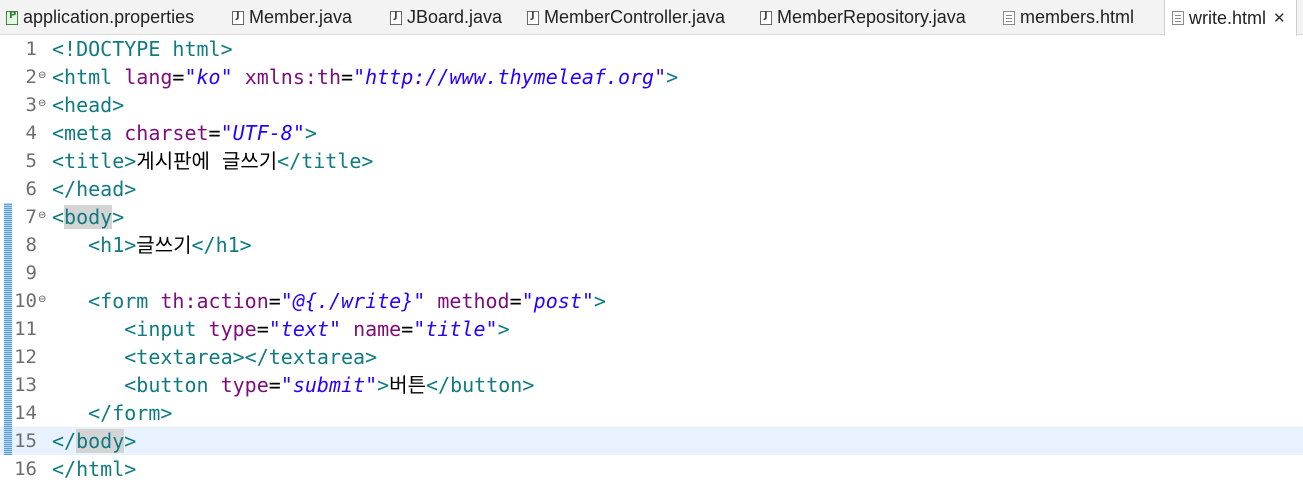 This screenshot has height=487, width=1303. I want to click on tab-application-properties: application.properties, so click(100, 17).